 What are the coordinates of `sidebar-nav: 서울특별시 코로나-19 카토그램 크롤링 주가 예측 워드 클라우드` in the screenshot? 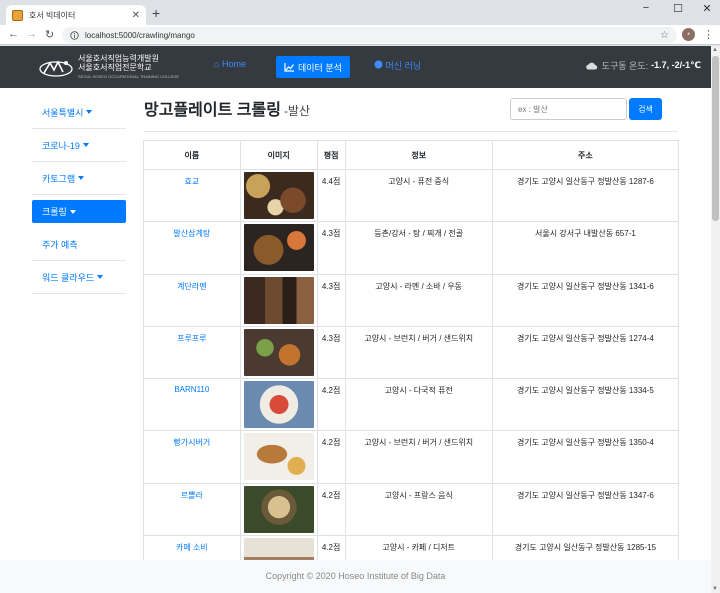 It's located at (79, 195).